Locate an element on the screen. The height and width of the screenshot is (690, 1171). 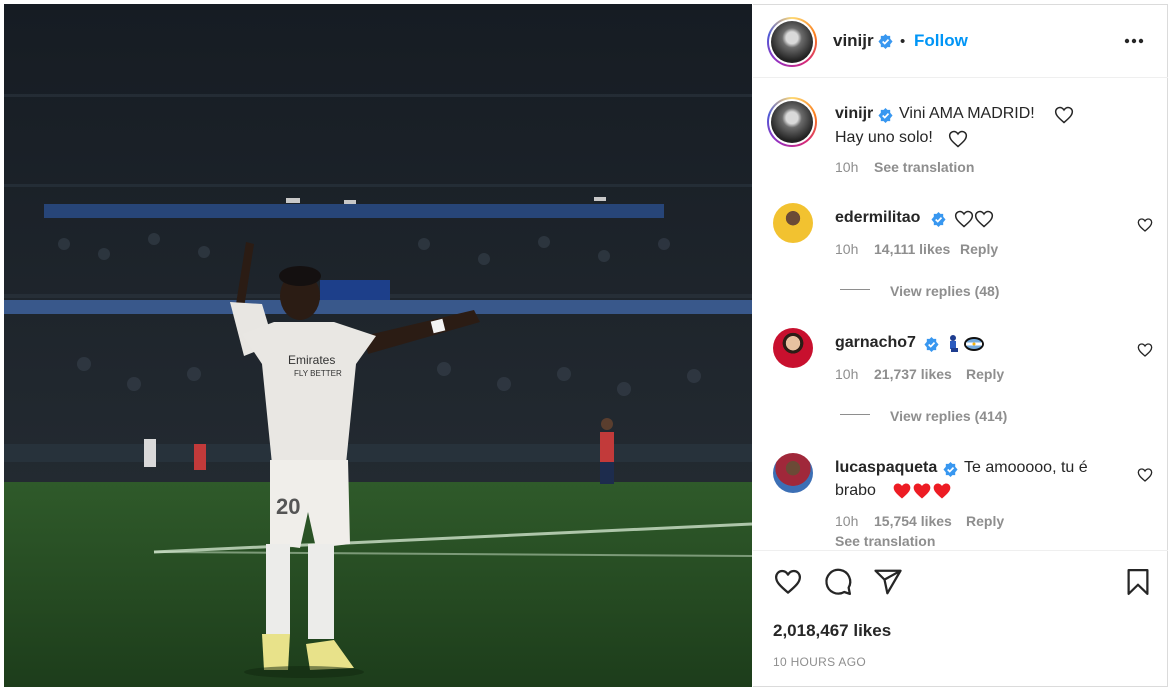
view-replies-button: View replies (48) is located at coordinates (944, 291).